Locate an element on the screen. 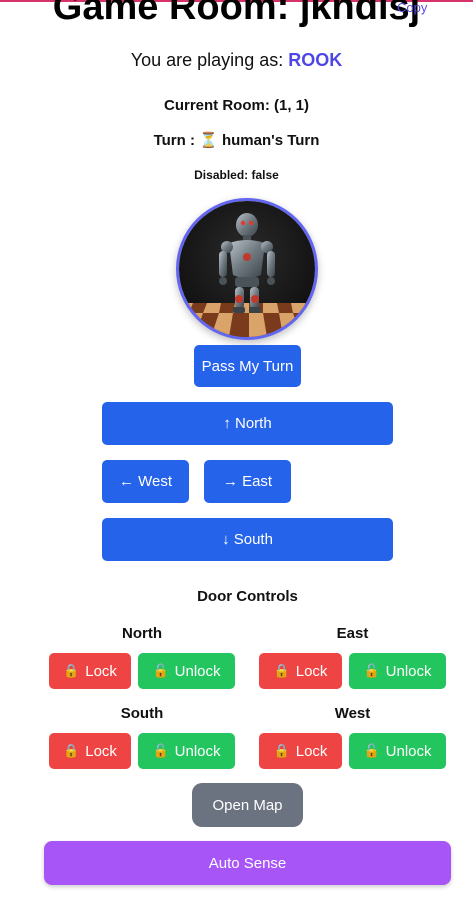 Image resolution: width=473 pixels, height=897 pixels. turn-label: Turn : is located at coordinates (174, 140).